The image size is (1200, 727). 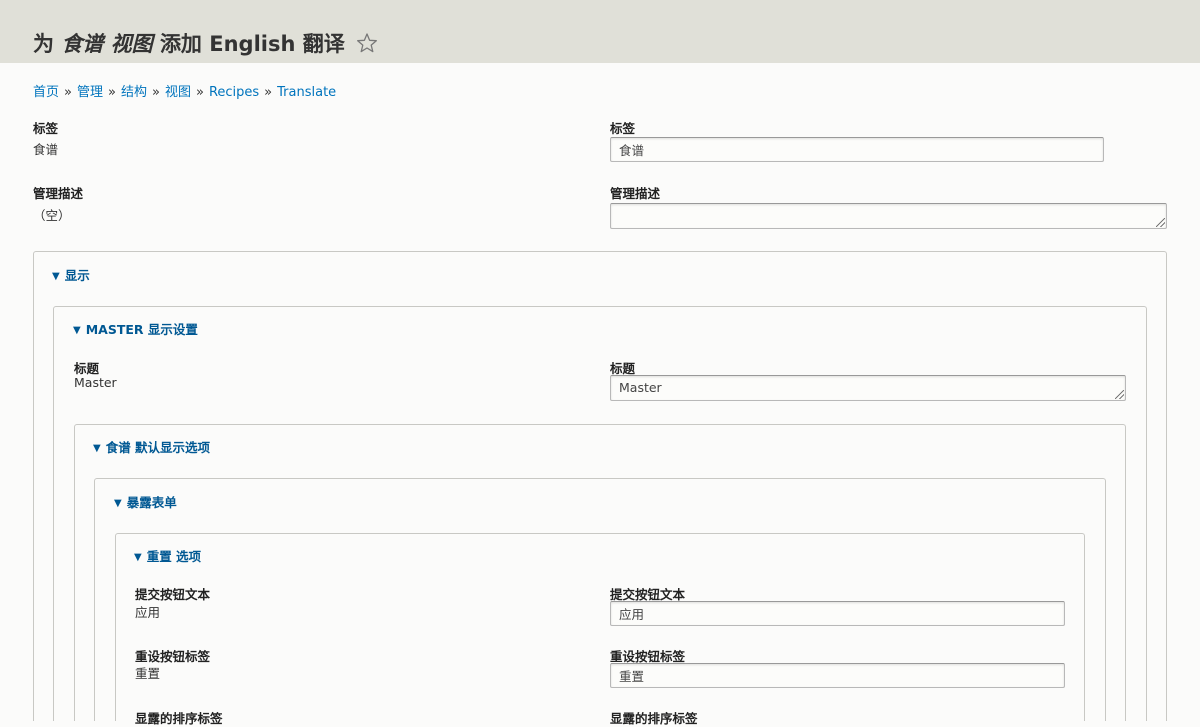 I want to click on reset-options-toggle: ▼ 重置 选项, so click(x=167, y=555).